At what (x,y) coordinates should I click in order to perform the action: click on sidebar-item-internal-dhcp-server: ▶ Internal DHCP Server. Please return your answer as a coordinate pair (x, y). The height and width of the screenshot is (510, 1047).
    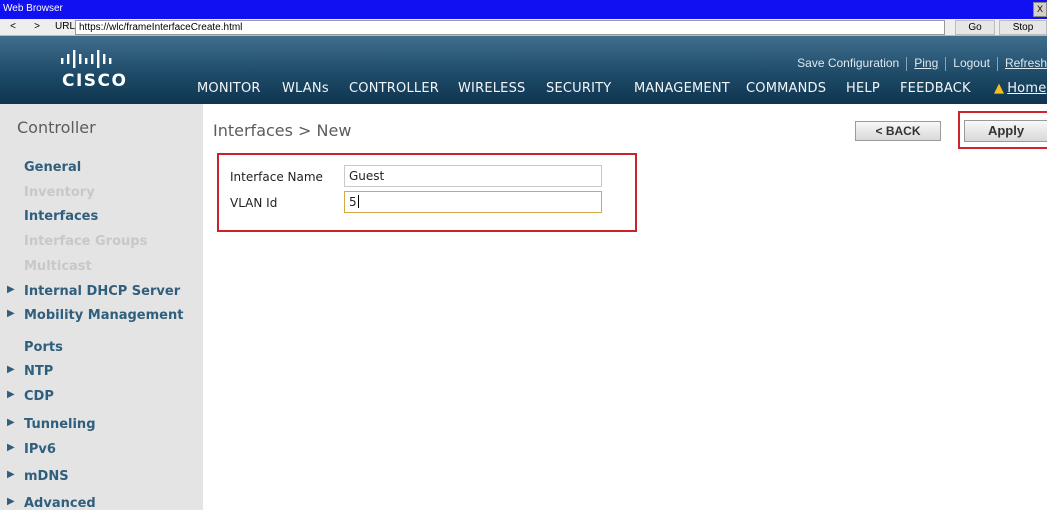
    Looking at the image, I should click on (94, 291).